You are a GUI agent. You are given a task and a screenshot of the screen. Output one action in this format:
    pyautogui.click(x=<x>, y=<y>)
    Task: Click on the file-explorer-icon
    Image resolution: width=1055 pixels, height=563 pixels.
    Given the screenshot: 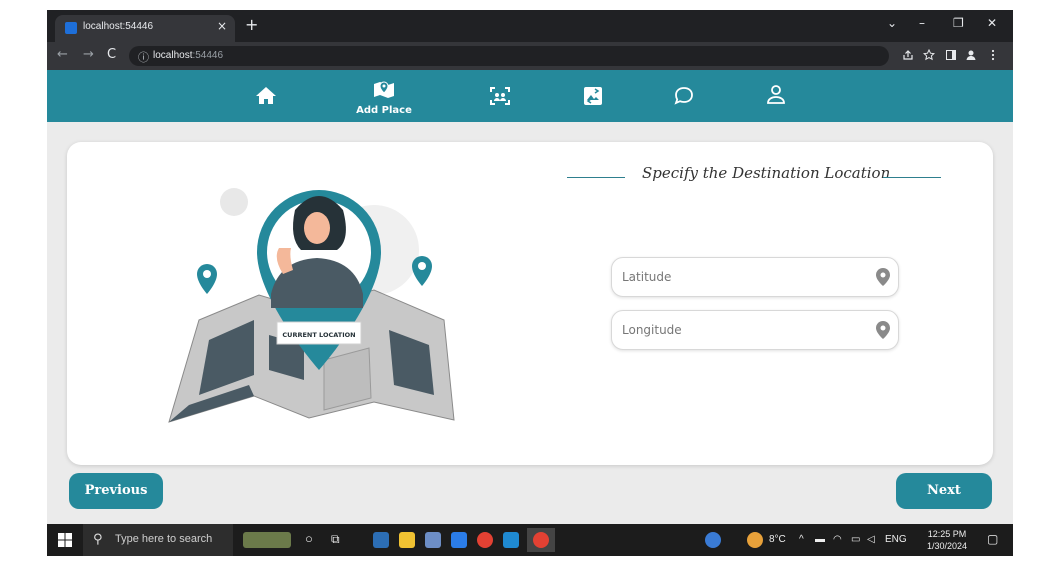 What is the action you would take?
    pyautogui.click(x=407, y=540)
    